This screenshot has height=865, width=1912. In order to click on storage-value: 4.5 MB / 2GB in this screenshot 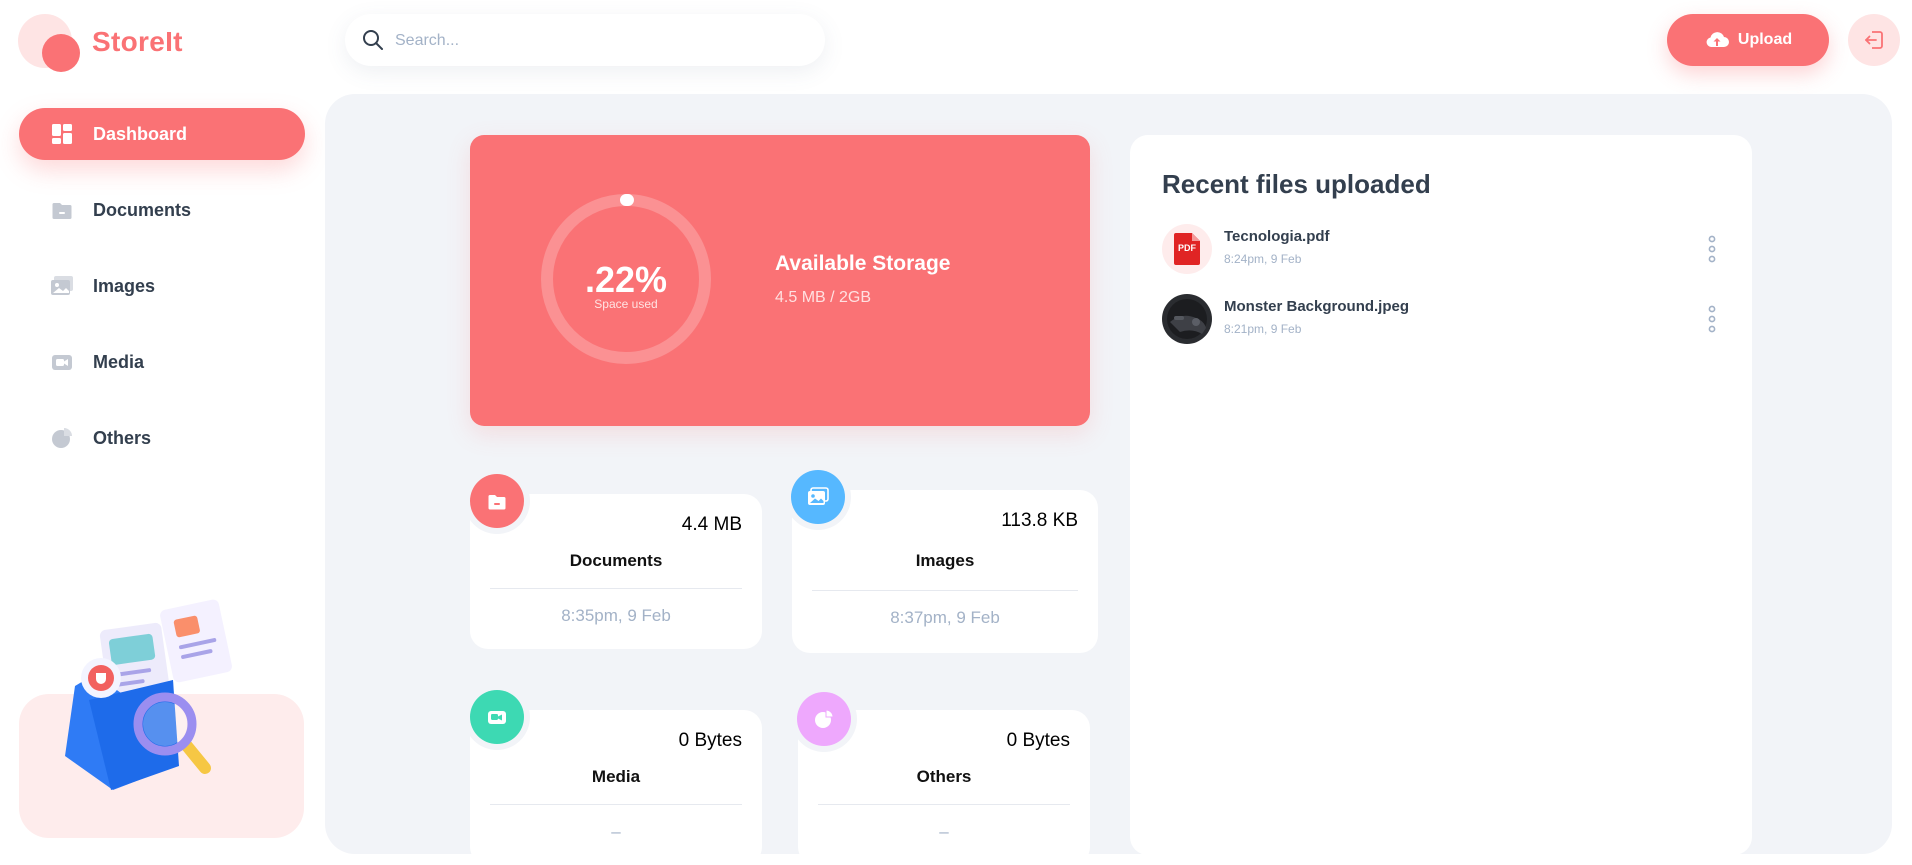, I will do `click(823, 297)`.